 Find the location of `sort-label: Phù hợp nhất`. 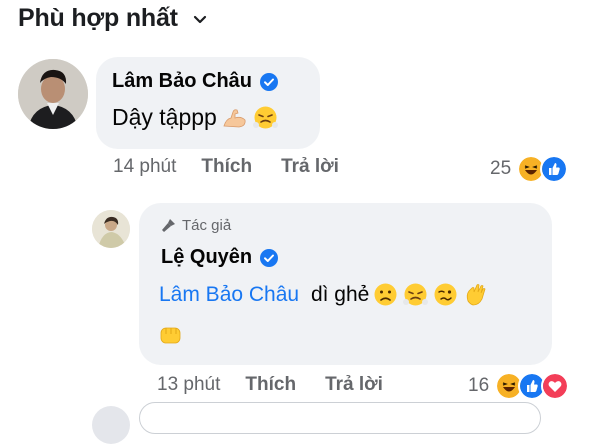

sort-label: Phù hợp nhất is located at coordinates (98, 18).